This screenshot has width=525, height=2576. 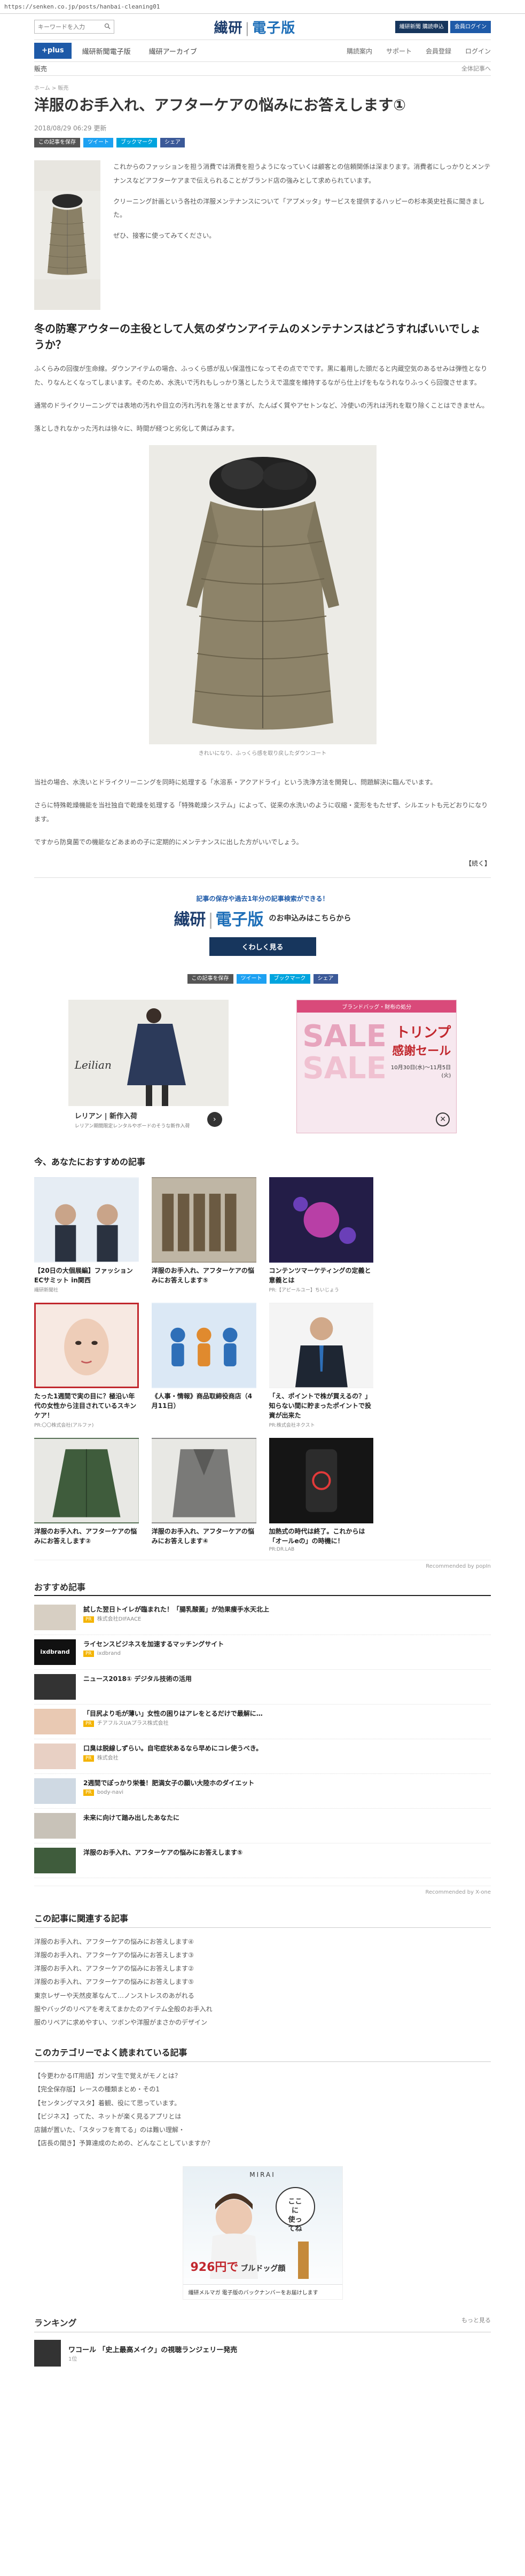 What do you see at coordinates (262, 2143) in the screenshot?
I see `category-link: 【店長の聞き】予算達成のための、どんなことしていますか？` at bounding box center [262, 2143].